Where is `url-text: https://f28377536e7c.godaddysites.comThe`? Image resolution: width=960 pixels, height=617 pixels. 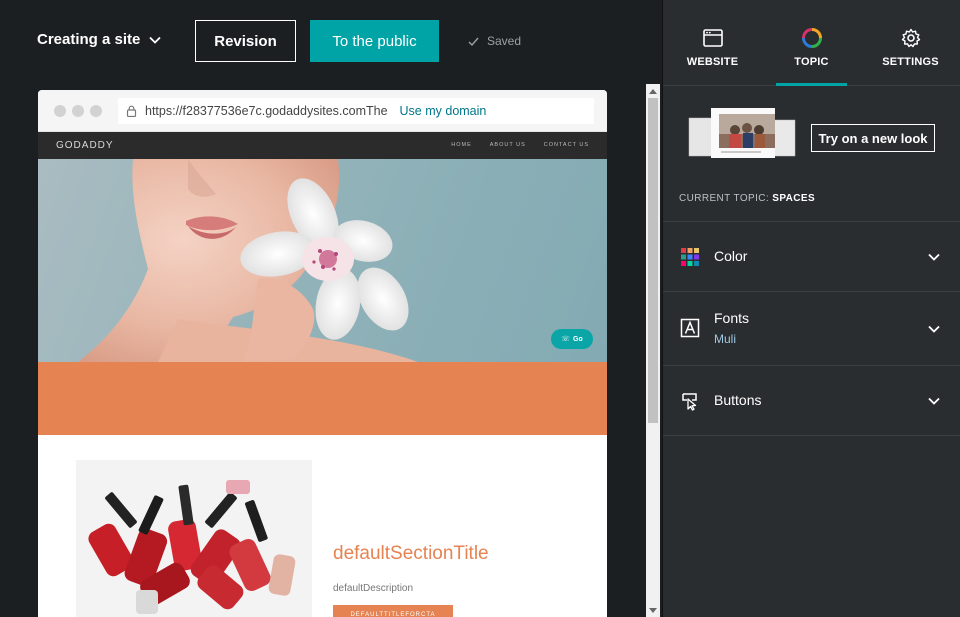
url-text: https://f28377536e7c.godaddysites.comThe is located at coordinates (266, 111).